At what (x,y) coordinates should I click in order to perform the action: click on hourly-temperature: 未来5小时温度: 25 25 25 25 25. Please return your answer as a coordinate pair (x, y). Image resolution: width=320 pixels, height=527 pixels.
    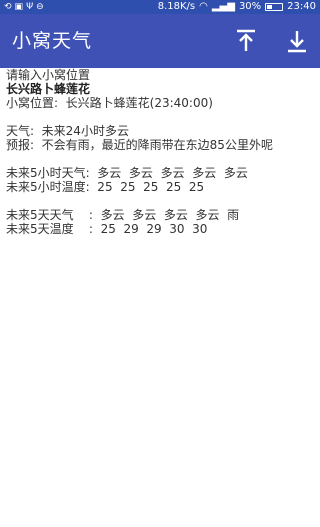
    Looking at the image, I should click on (105, 187).